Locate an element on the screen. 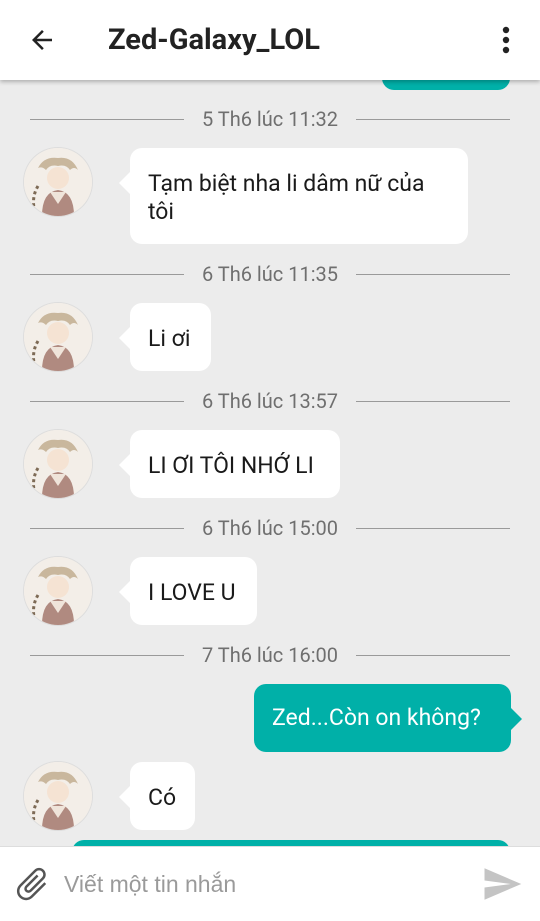 Image resolution: width=540 pixels, height=921 pixels. message-input is located at coordinates (264, 884).